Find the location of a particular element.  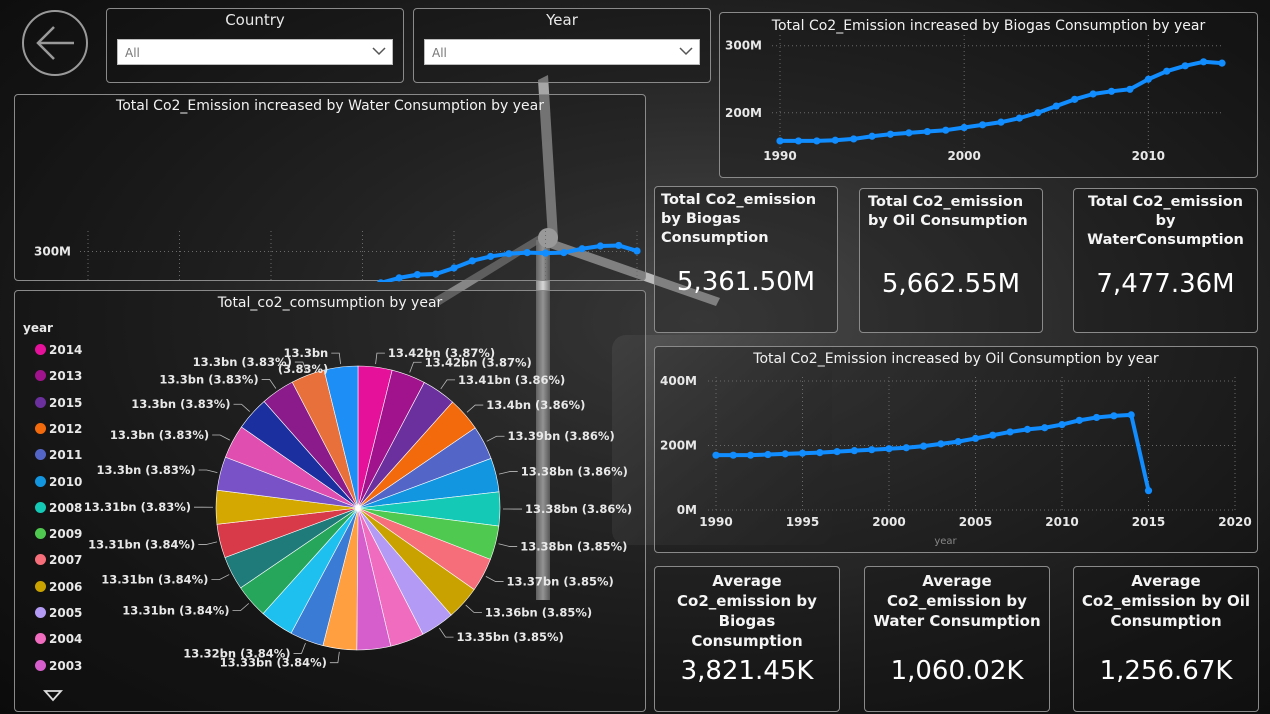

back-button is located at coordinates (55, 43).